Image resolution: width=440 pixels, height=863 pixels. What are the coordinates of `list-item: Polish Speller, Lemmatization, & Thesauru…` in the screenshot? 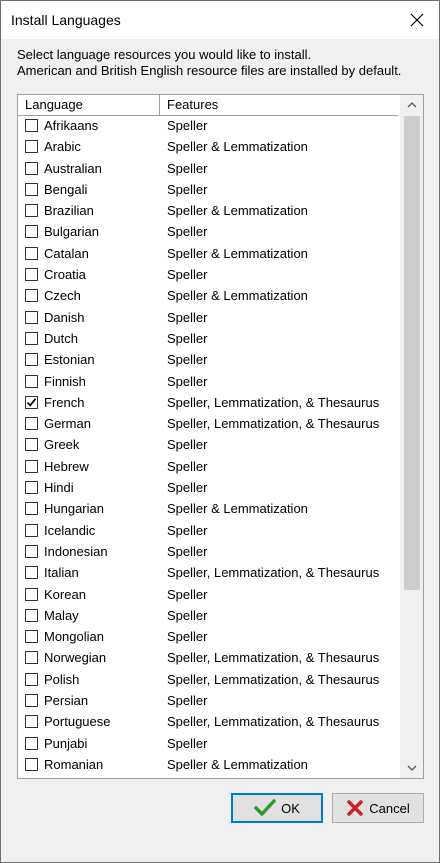 It's located at (208, 680).